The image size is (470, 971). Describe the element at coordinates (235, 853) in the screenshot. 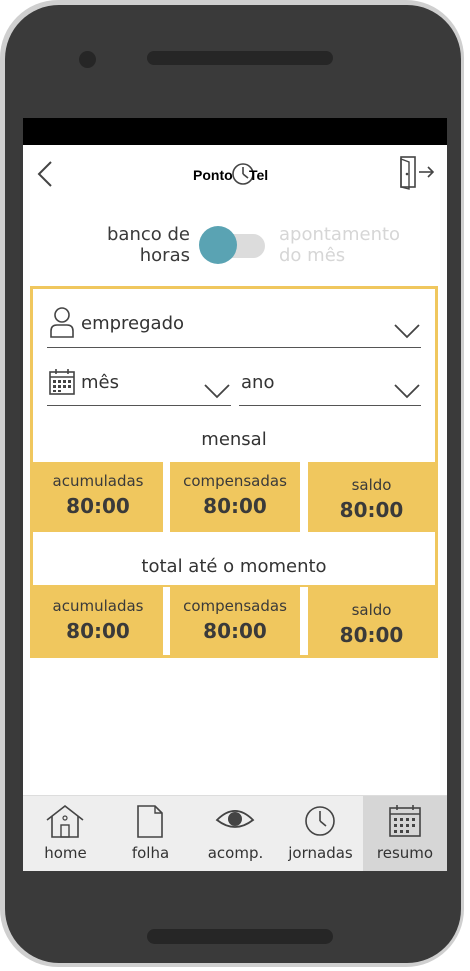

I see `nav-label: acomp.` at that location.